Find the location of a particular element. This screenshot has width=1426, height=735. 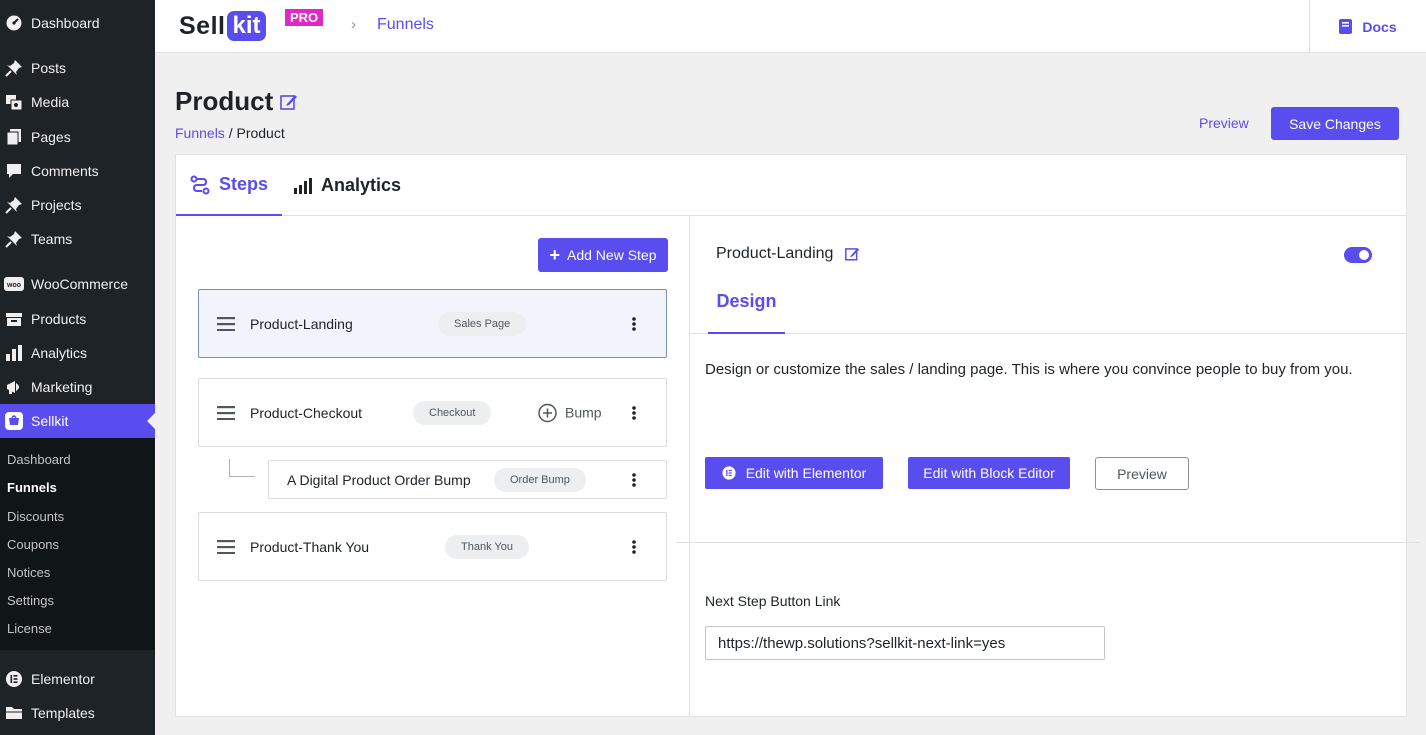

submenu-notices: Notices is located at coordinates (28, 572).